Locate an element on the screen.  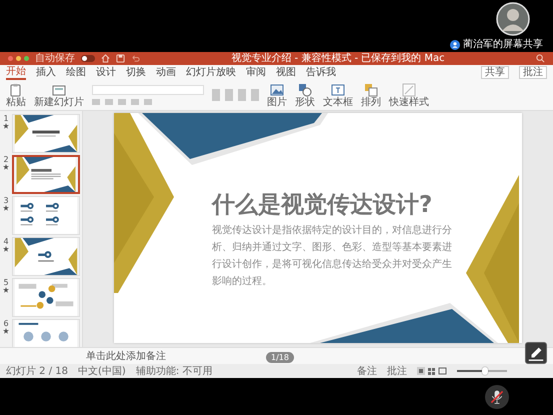
ribbon-button: 图片 is located at coordinates (277, 95).